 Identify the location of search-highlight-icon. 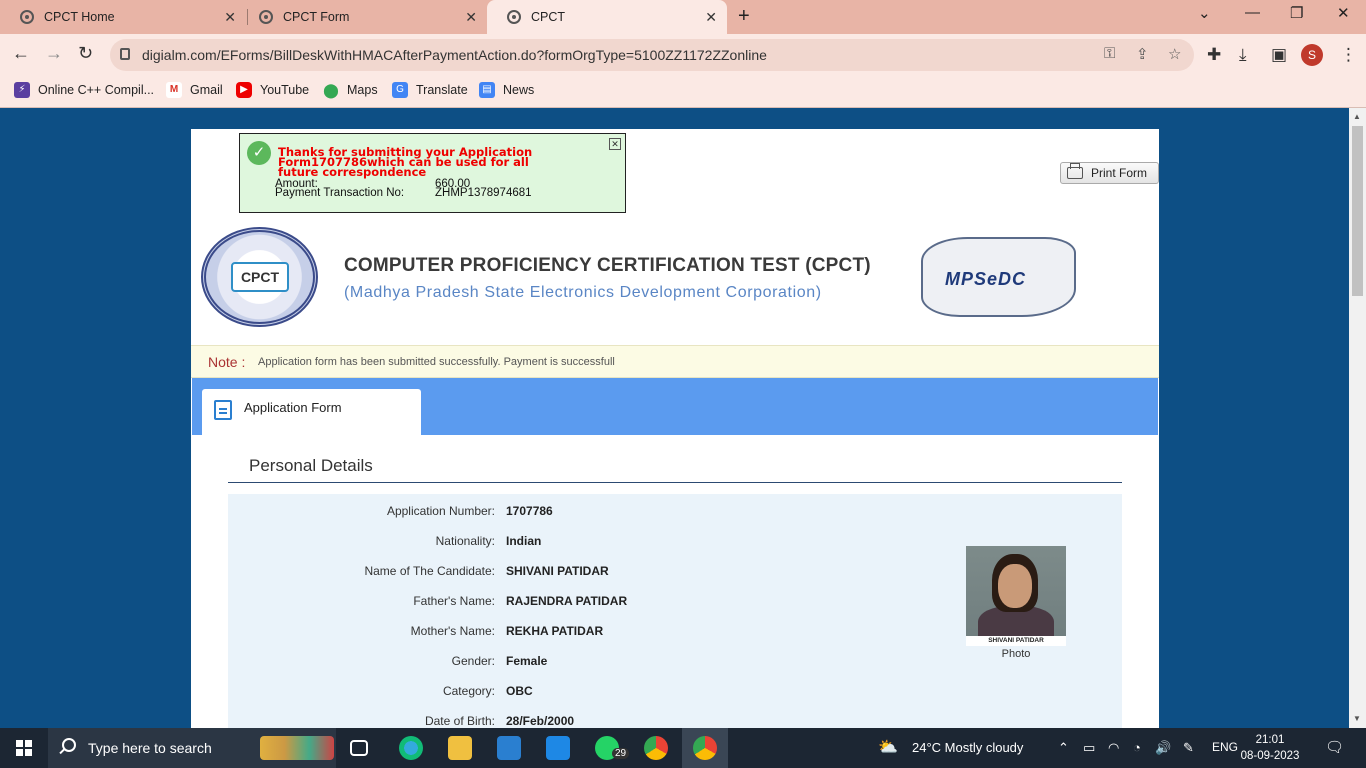
(297, 748).